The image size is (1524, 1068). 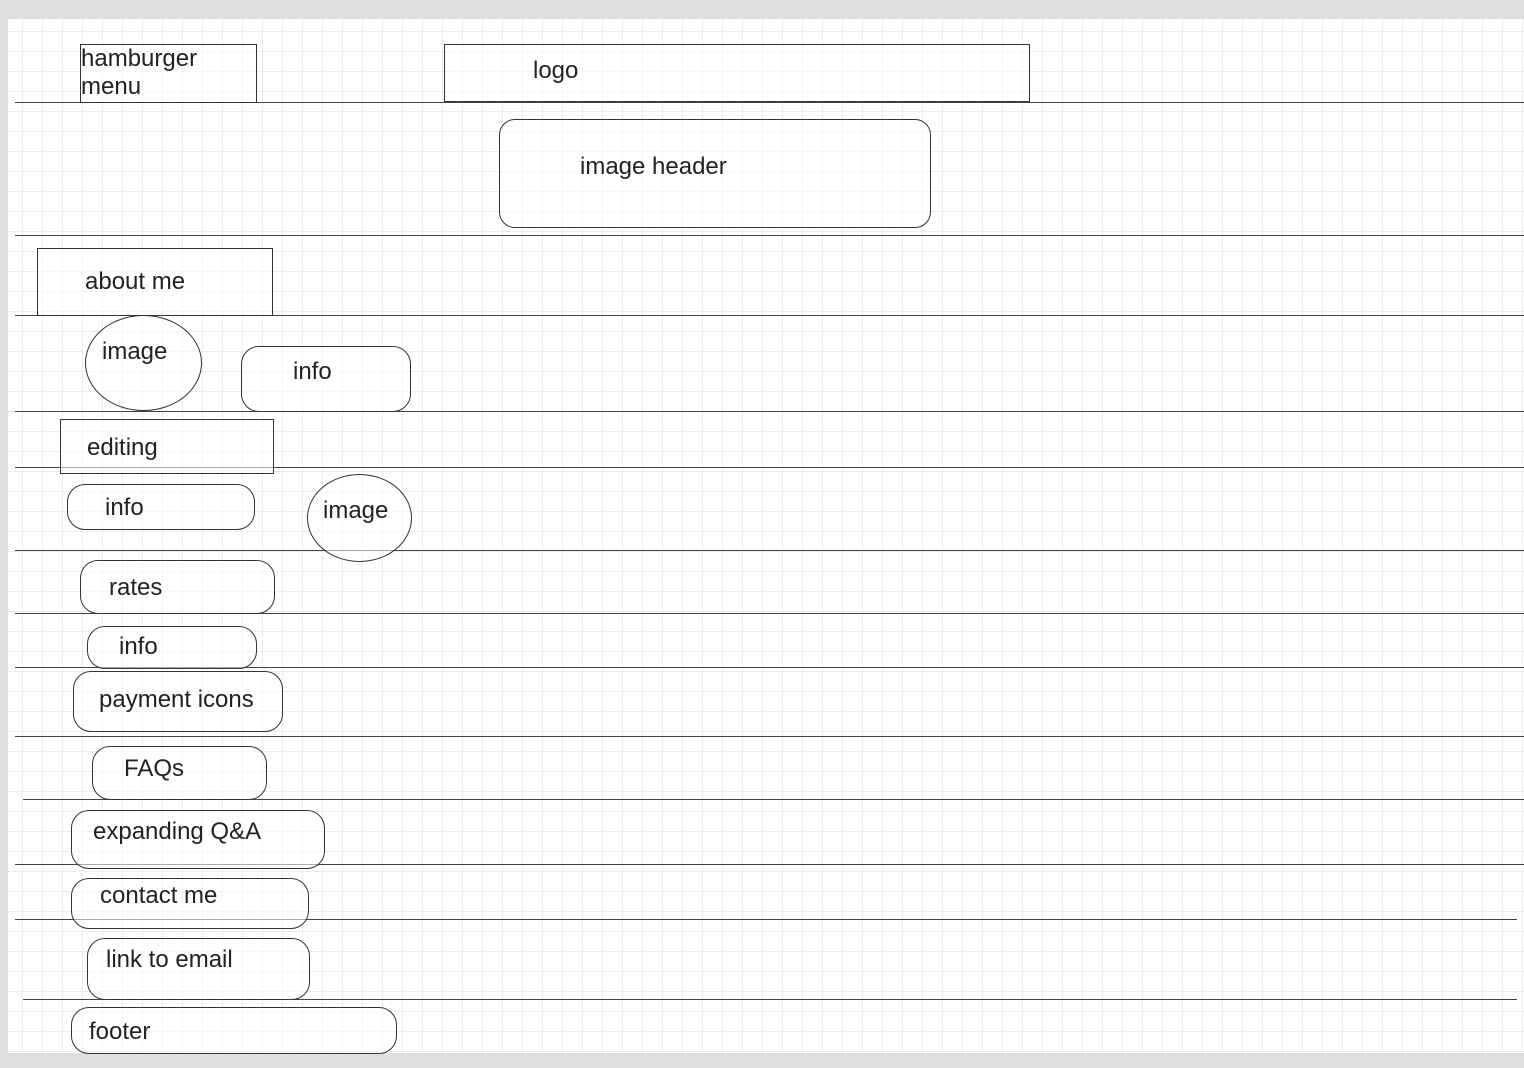 What do you see at coordinates (138, 646) in the screenshot?
I see `rates-info-label: info` at bounding box center [138, 646].